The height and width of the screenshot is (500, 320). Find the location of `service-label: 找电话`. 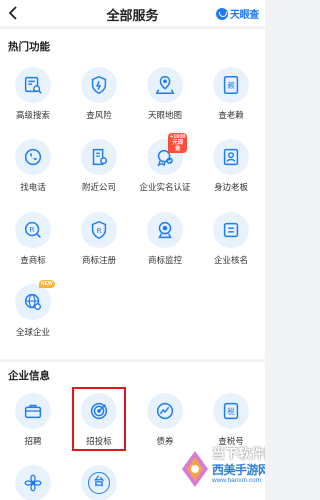

service-label: 找电话 is located at coordinates (33, 187).